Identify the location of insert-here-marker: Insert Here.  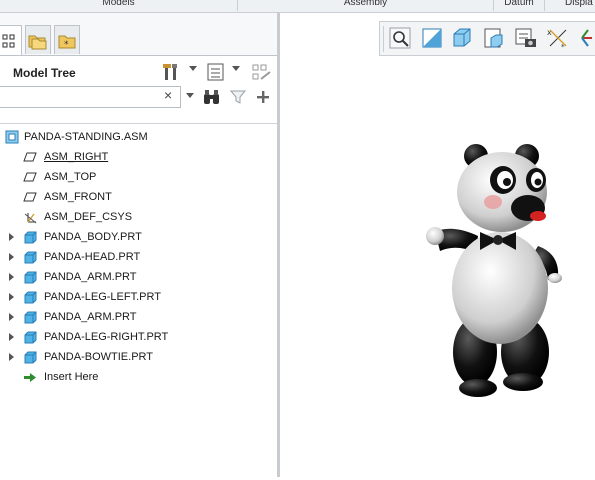
(138, 377).